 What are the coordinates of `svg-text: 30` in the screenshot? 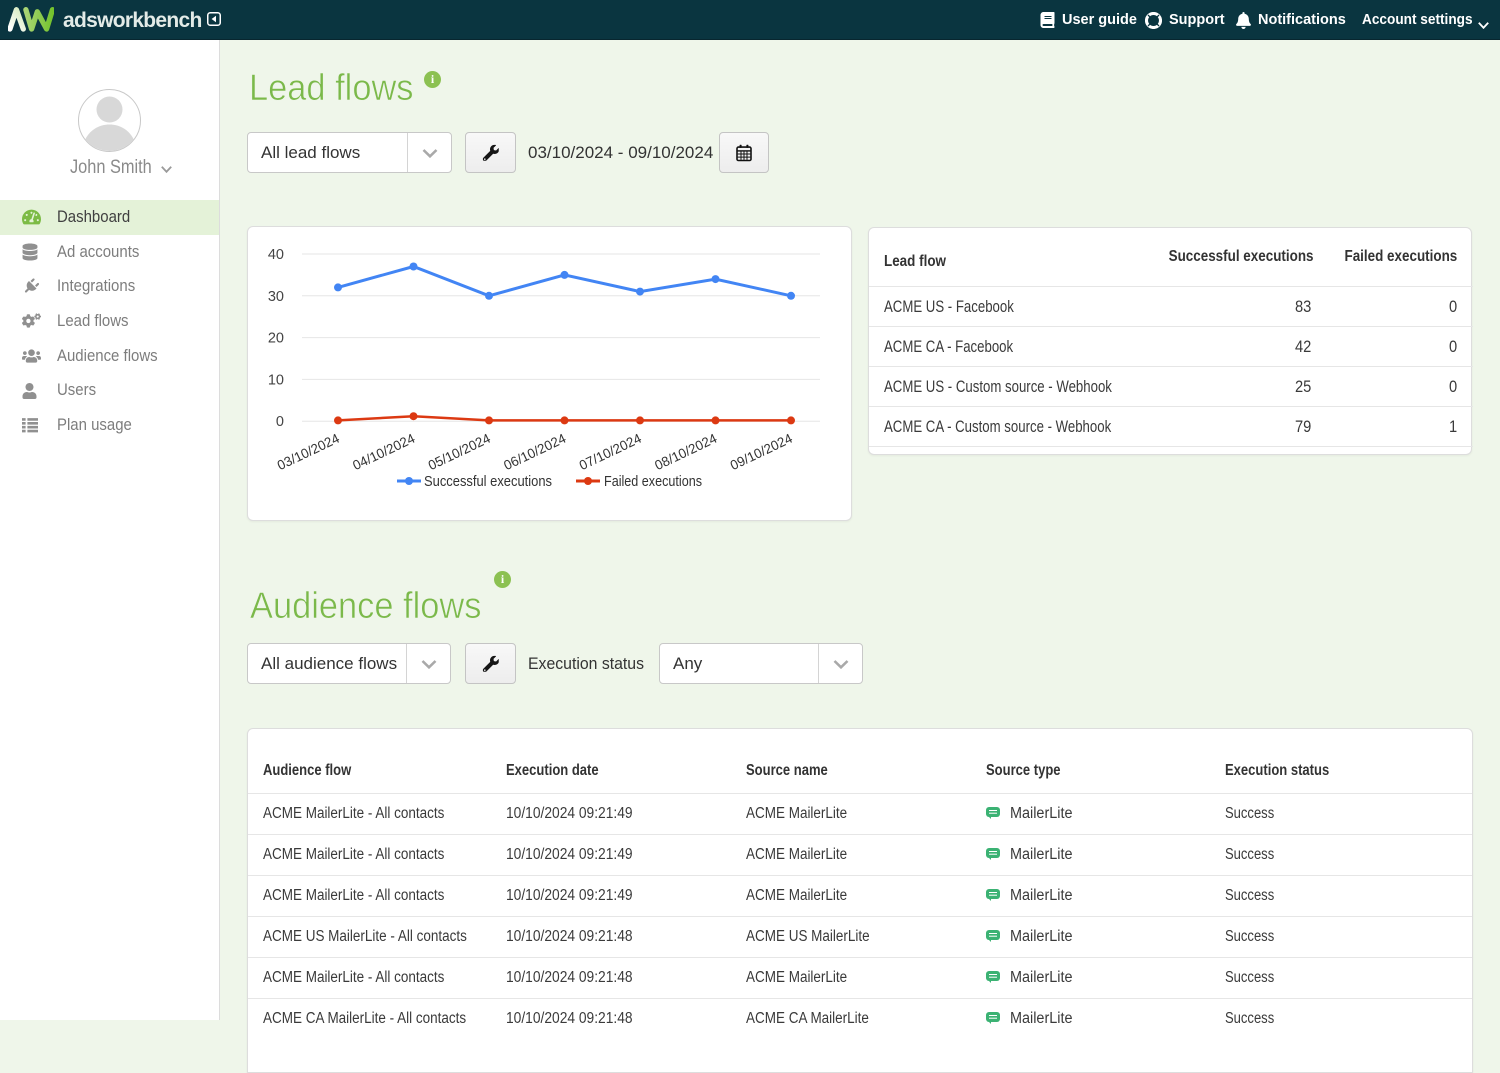 It's located at (276, 297).